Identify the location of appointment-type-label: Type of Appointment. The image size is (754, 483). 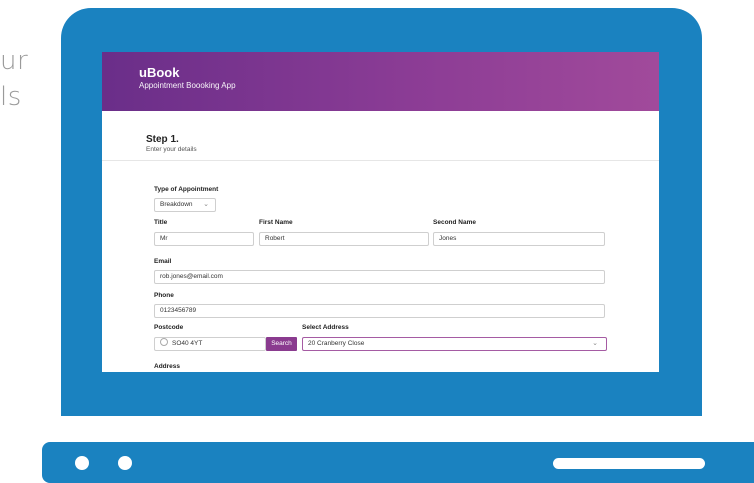
(186, 189).